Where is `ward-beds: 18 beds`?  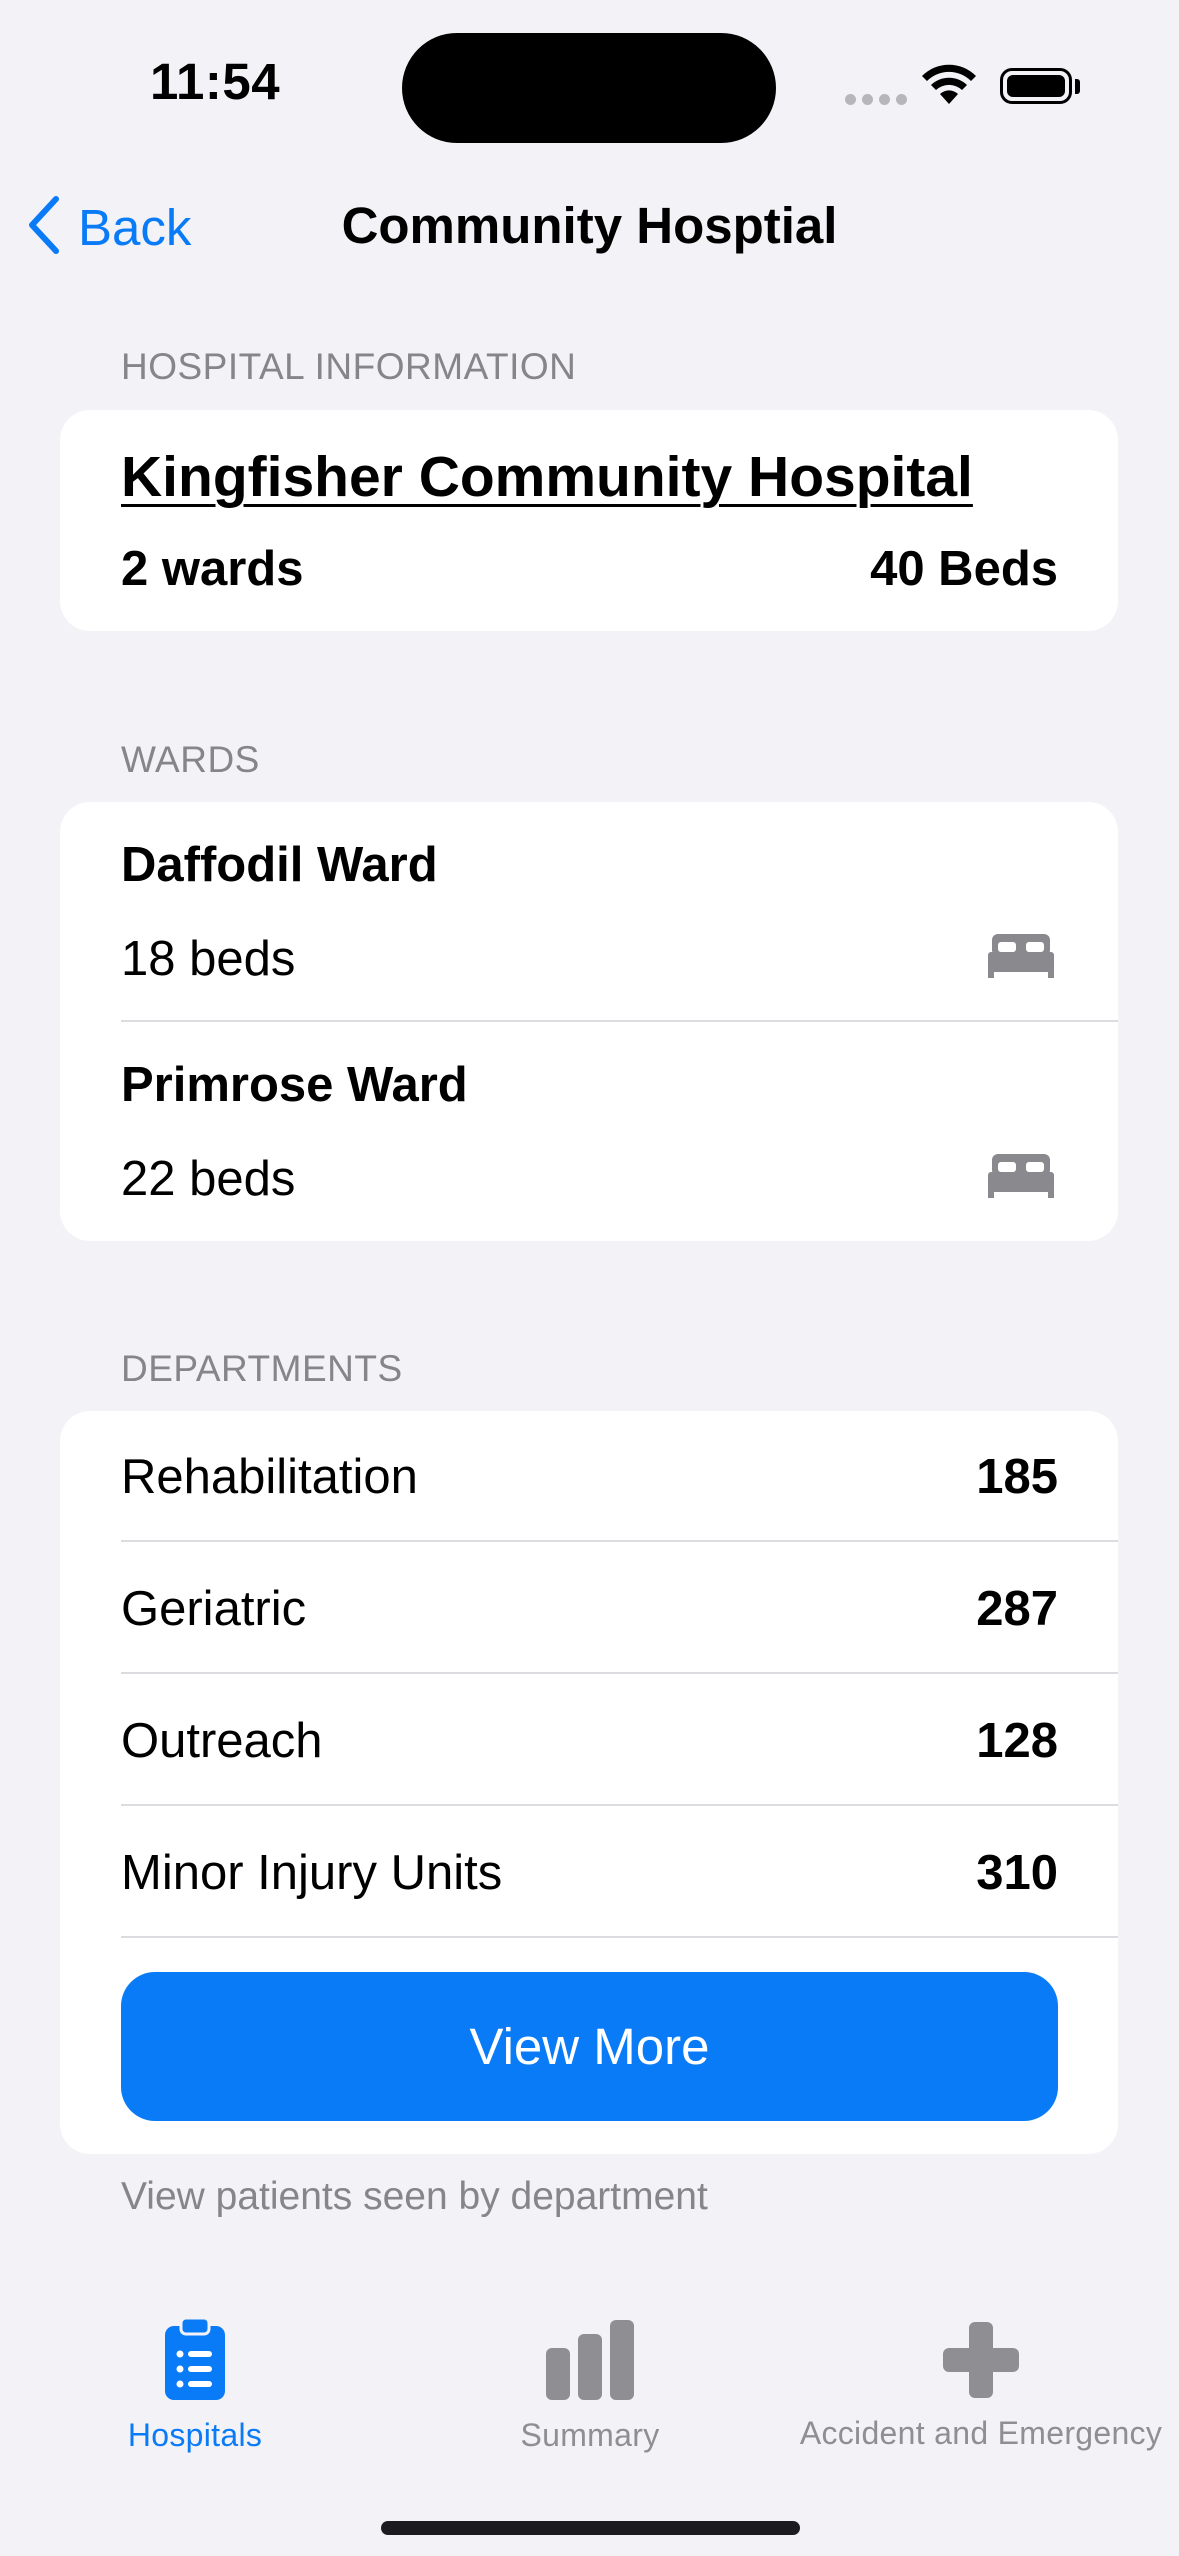
ward-beds: 18 beds is located at coordinates (208, 959).